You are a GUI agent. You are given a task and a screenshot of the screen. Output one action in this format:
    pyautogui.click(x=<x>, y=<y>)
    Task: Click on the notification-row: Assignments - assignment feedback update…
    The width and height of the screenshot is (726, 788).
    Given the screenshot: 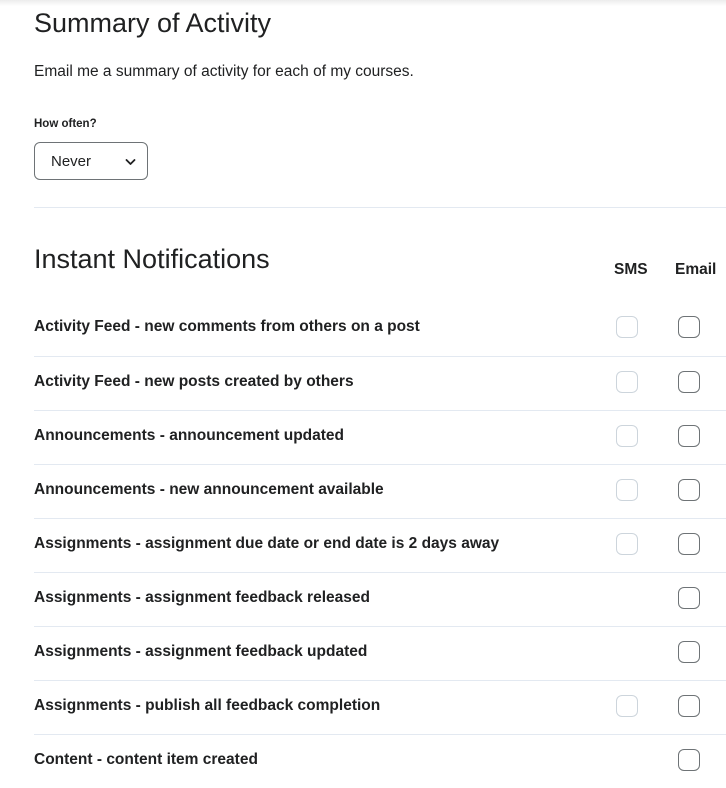 What is the action you would take?
    pyautogui.click(x=380, y=653)
    